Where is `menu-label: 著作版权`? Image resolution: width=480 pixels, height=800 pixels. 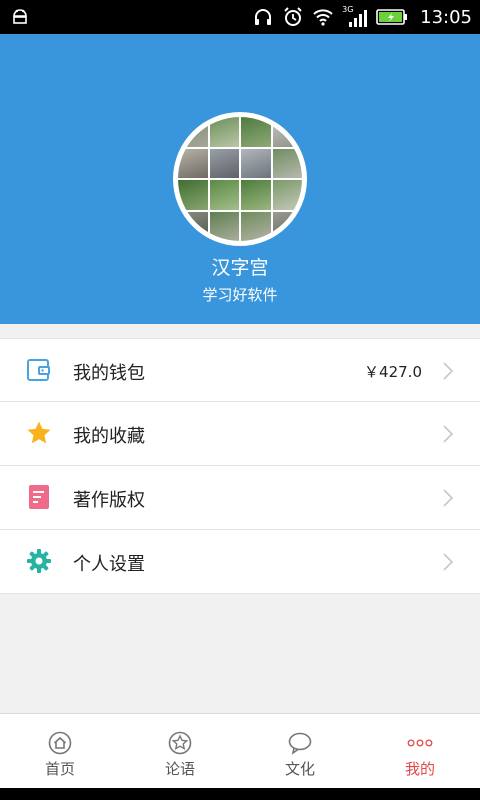
menu-label: 著作版权 is located at coordinates (109, 500).